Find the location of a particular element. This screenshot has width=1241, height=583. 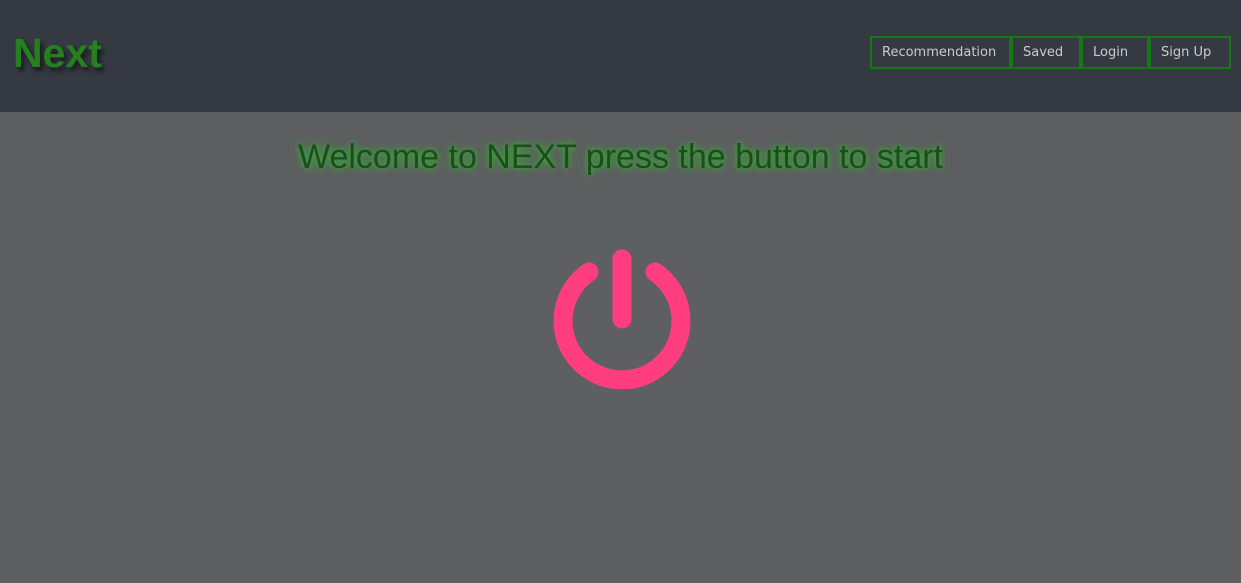

brand-logo: Next is located at coordinates (57, 53).